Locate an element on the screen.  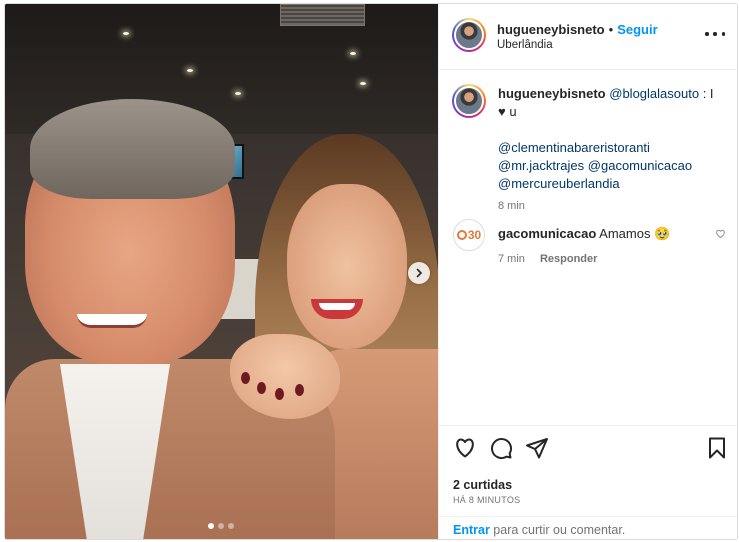
caption-text: : I is located at coordinates (706, 93).